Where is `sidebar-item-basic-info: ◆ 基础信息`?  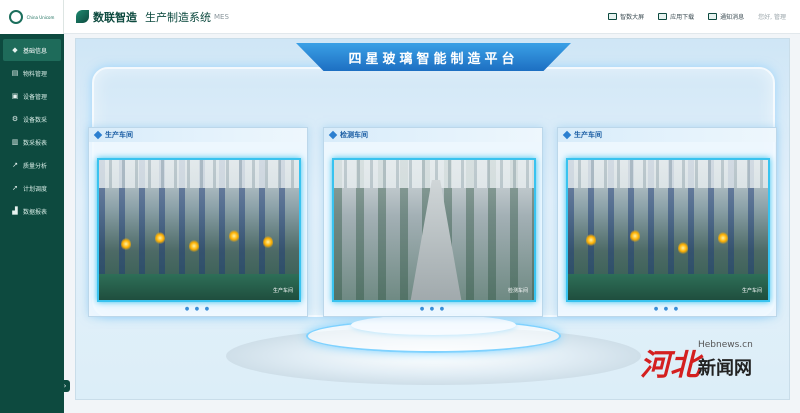
sidebar-item-basic-info: ◆ 基础信息 is located at coordinates (32, 50).